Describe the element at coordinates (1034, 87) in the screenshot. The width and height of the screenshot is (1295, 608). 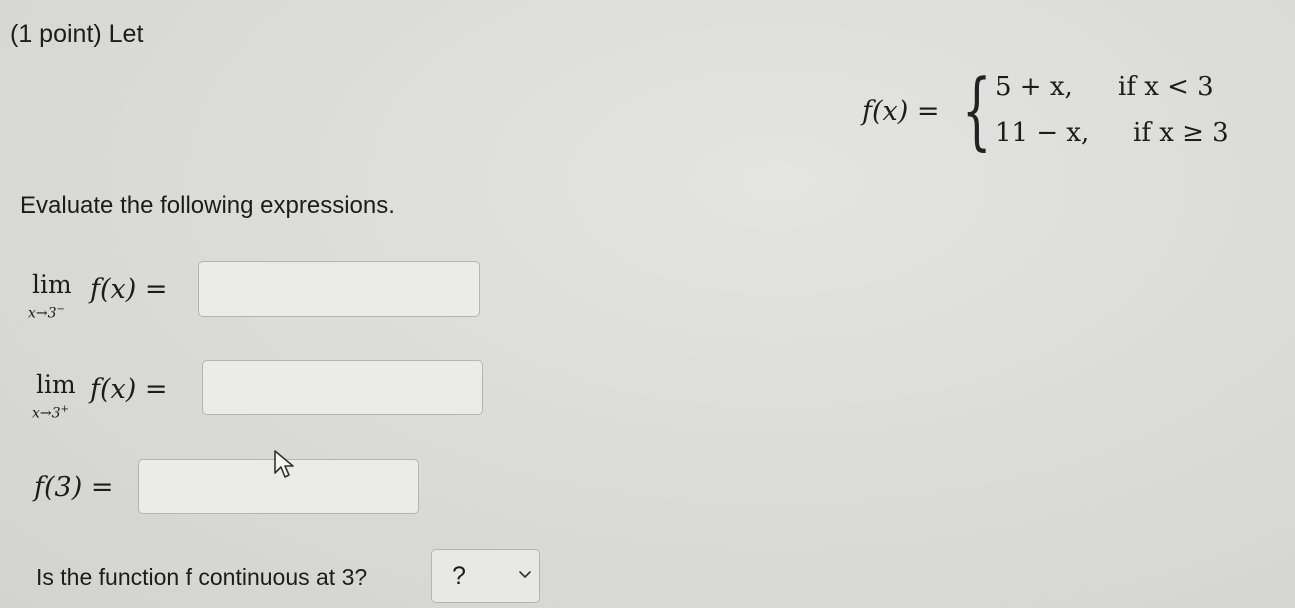
I see `case-1-expression: 5 + x,` at that location.